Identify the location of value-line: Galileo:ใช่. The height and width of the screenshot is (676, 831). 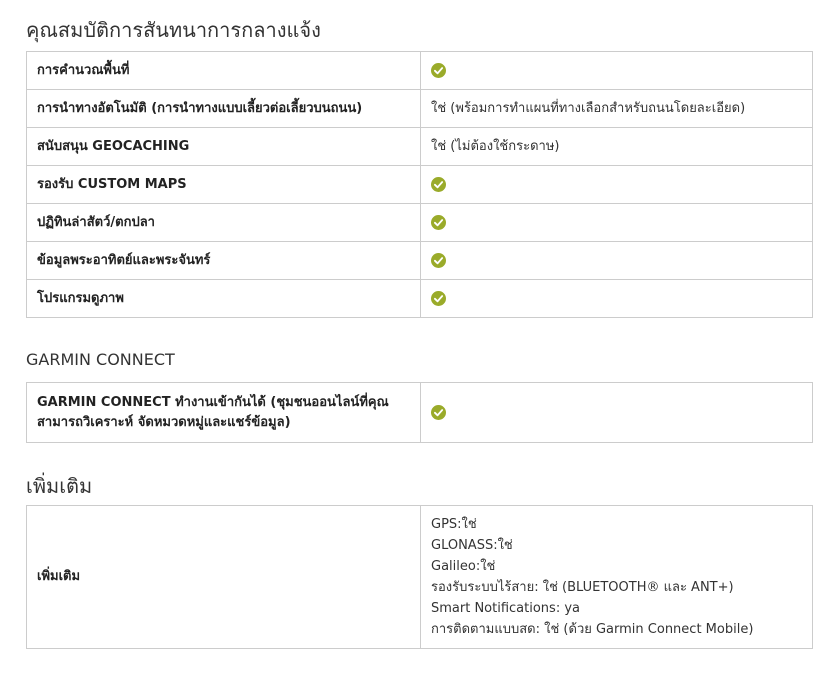
(463, 566).